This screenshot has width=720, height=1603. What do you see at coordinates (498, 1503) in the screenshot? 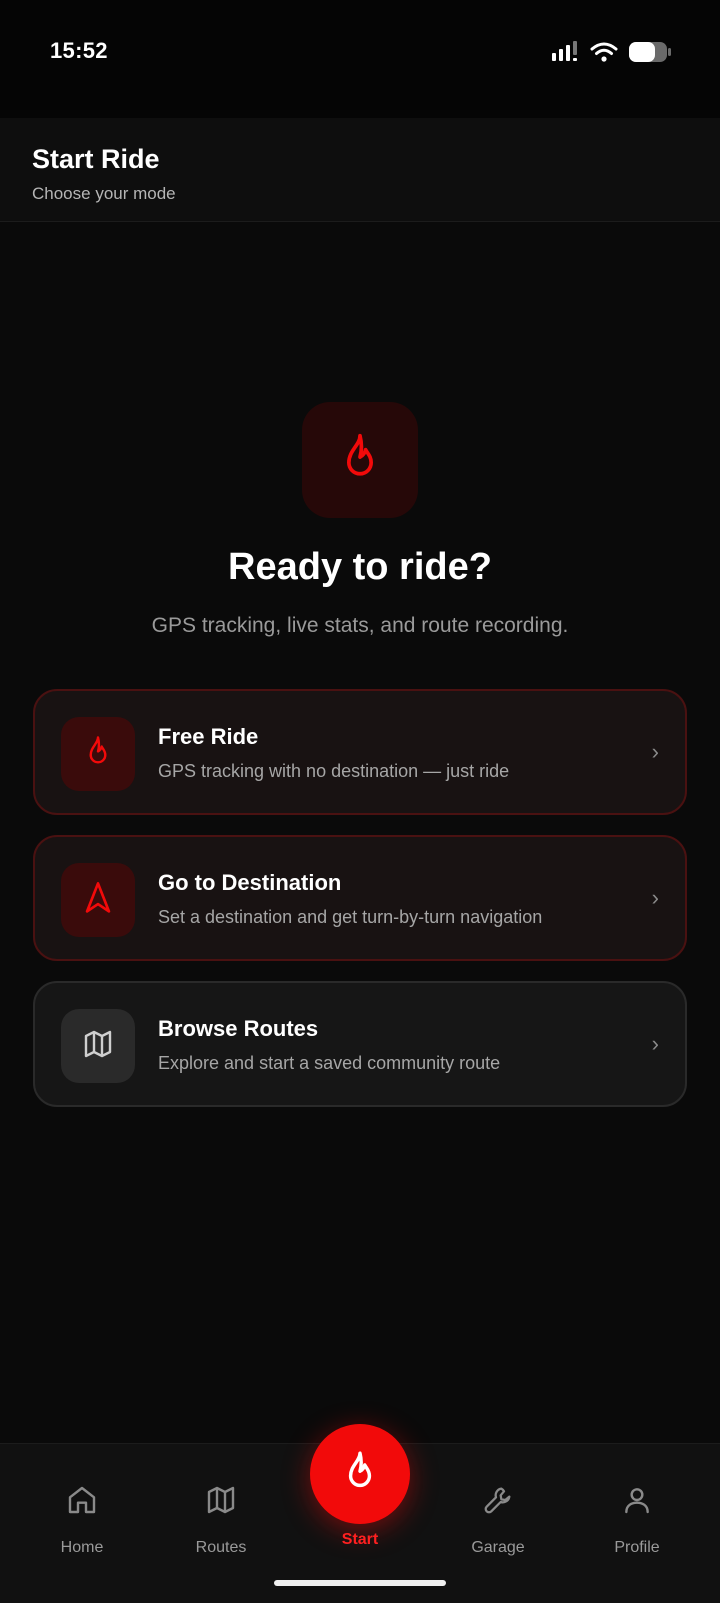
I see `wrench-icon` at bounding box center [498, 1503].